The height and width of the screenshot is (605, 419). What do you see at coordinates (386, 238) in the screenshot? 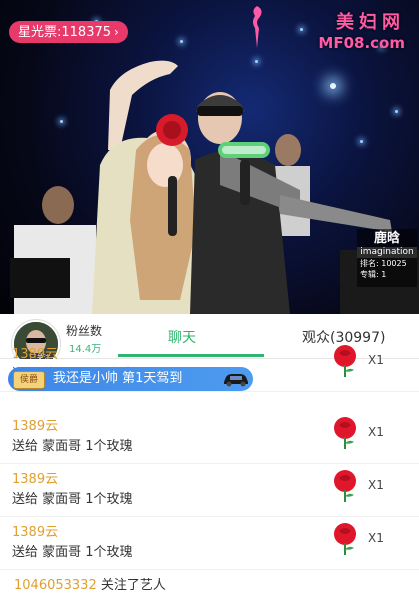
I see `artist-name: 鹿晗` at bounding box center [386, 238].